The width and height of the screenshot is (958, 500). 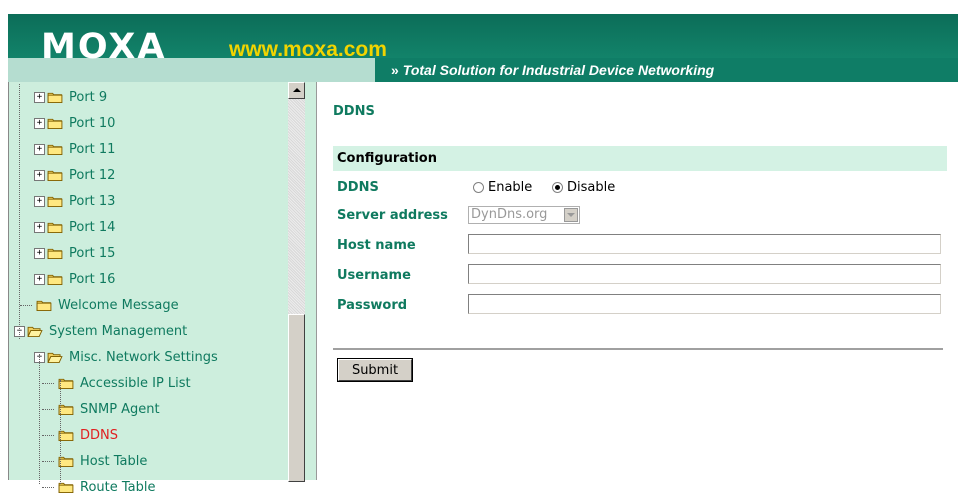 I want to click on tree-item-label: Port 16, so click(x=92, y=279).